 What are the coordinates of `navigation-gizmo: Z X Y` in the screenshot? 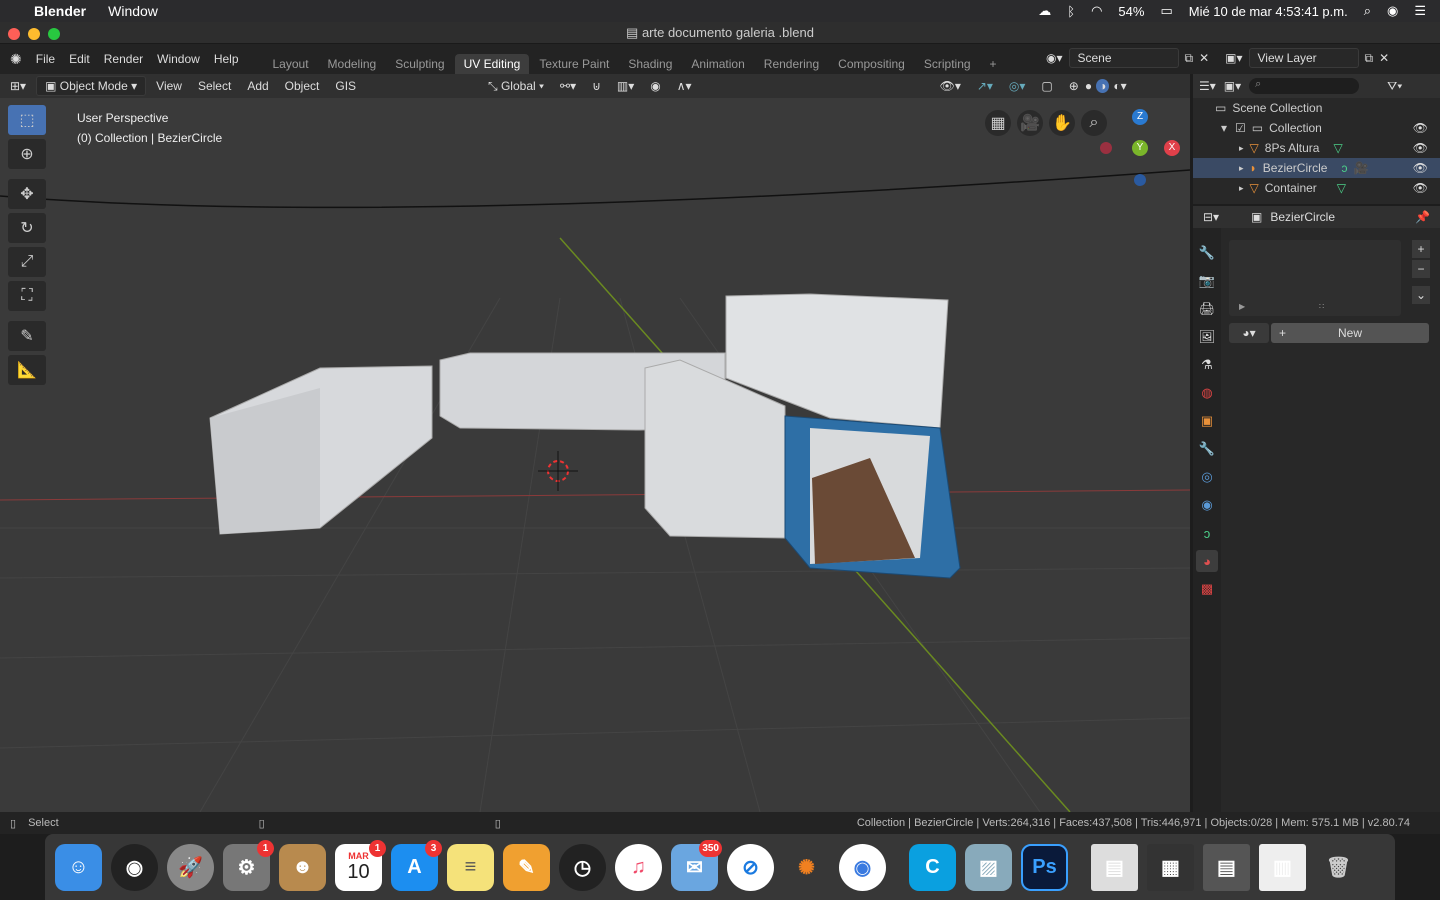 It's located at (1140, 146).